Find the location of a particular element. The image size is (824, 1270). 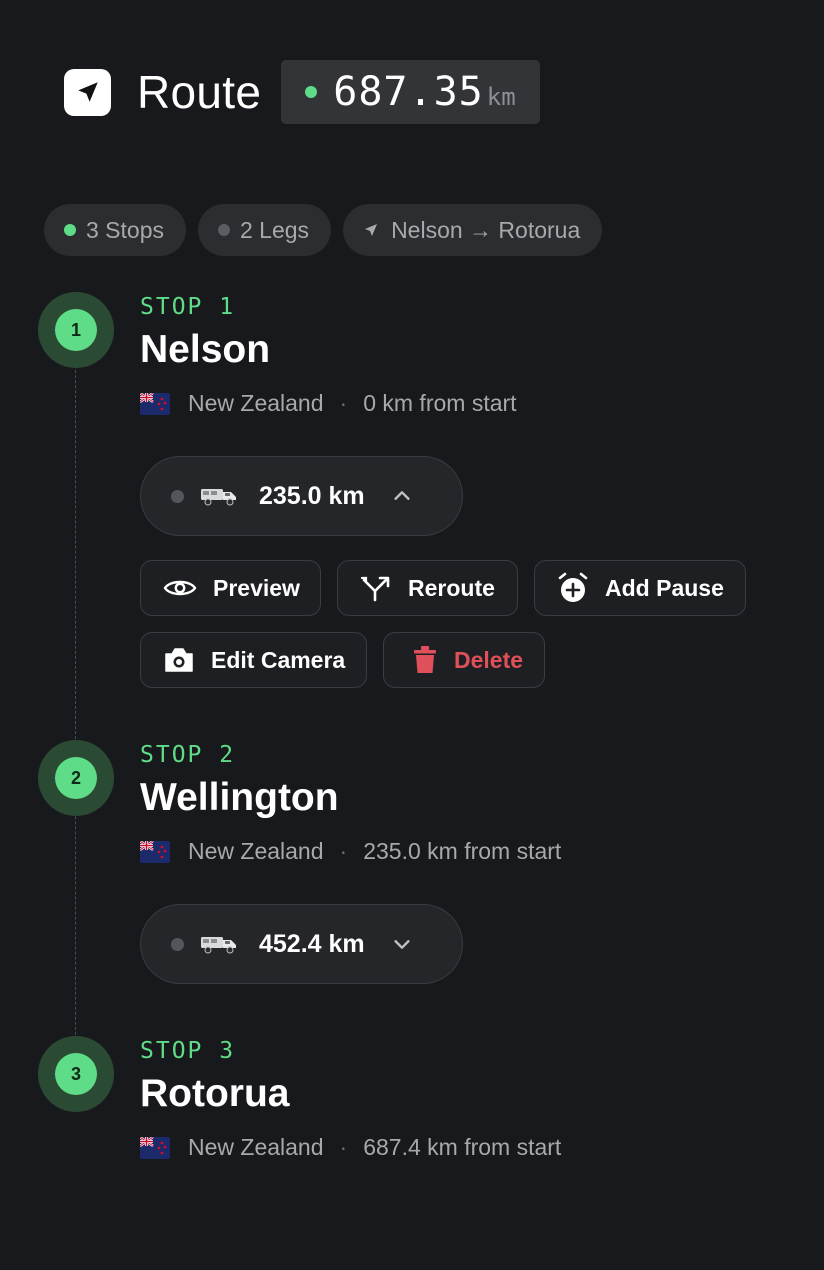

stop-distance-from-start: 687.4 km from start is located at coordinates (462, 1147).